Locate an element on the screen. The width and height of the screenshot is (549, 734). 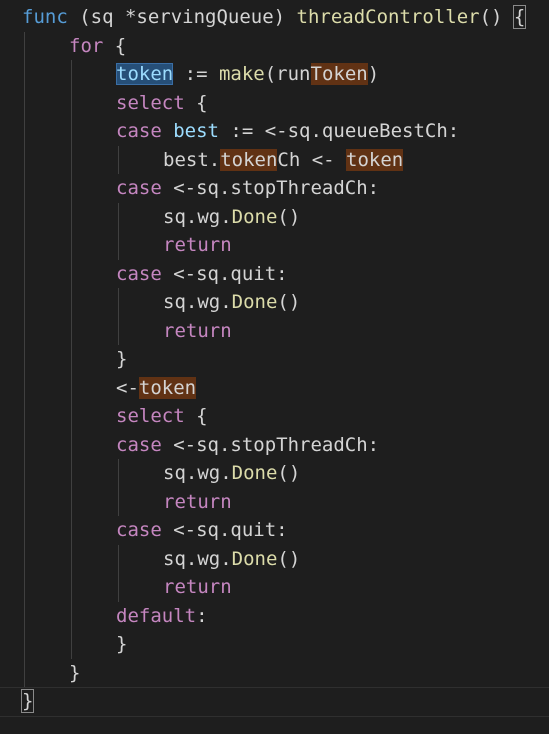
code-token: (sq *servingQueue) is located at coordinates (182, 17).